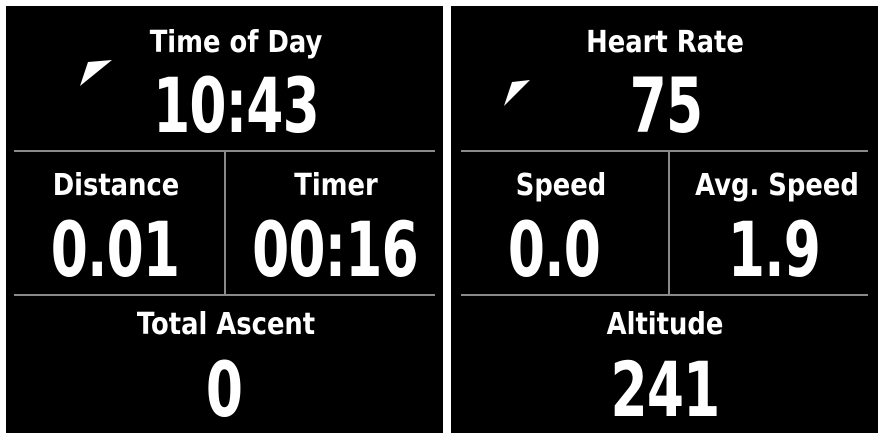 Image resolution: width=878 pixels, height=439 pixels. Describe the element at coordinates (777, 185) in the screenshot. I see `field-label-avg-speed: Avg. Speed` at that location.